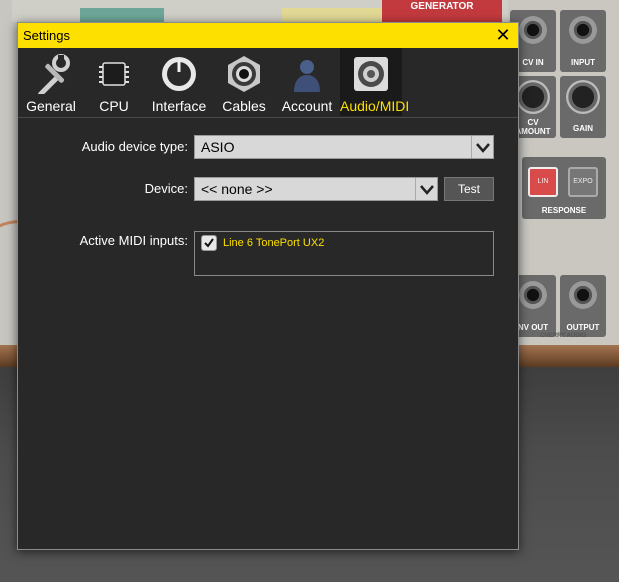  What do you see at coordinates (337, 15) in the screenshot?
I see `rack-module-yellow` at bounding box center [337, 15].